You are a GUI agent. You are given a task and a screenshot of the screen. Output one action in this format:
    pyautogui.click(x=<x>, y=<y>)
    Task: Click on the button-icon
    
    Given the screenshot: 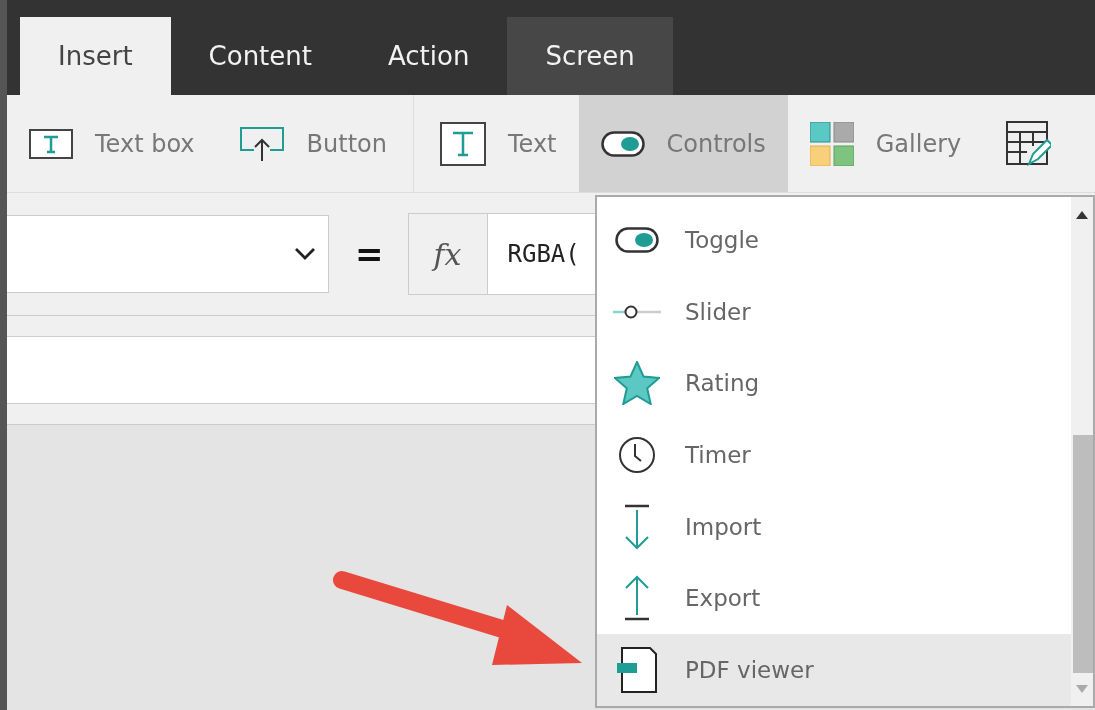 What is the action you would take?
    pyautogui.click(x=261, y=143)
    